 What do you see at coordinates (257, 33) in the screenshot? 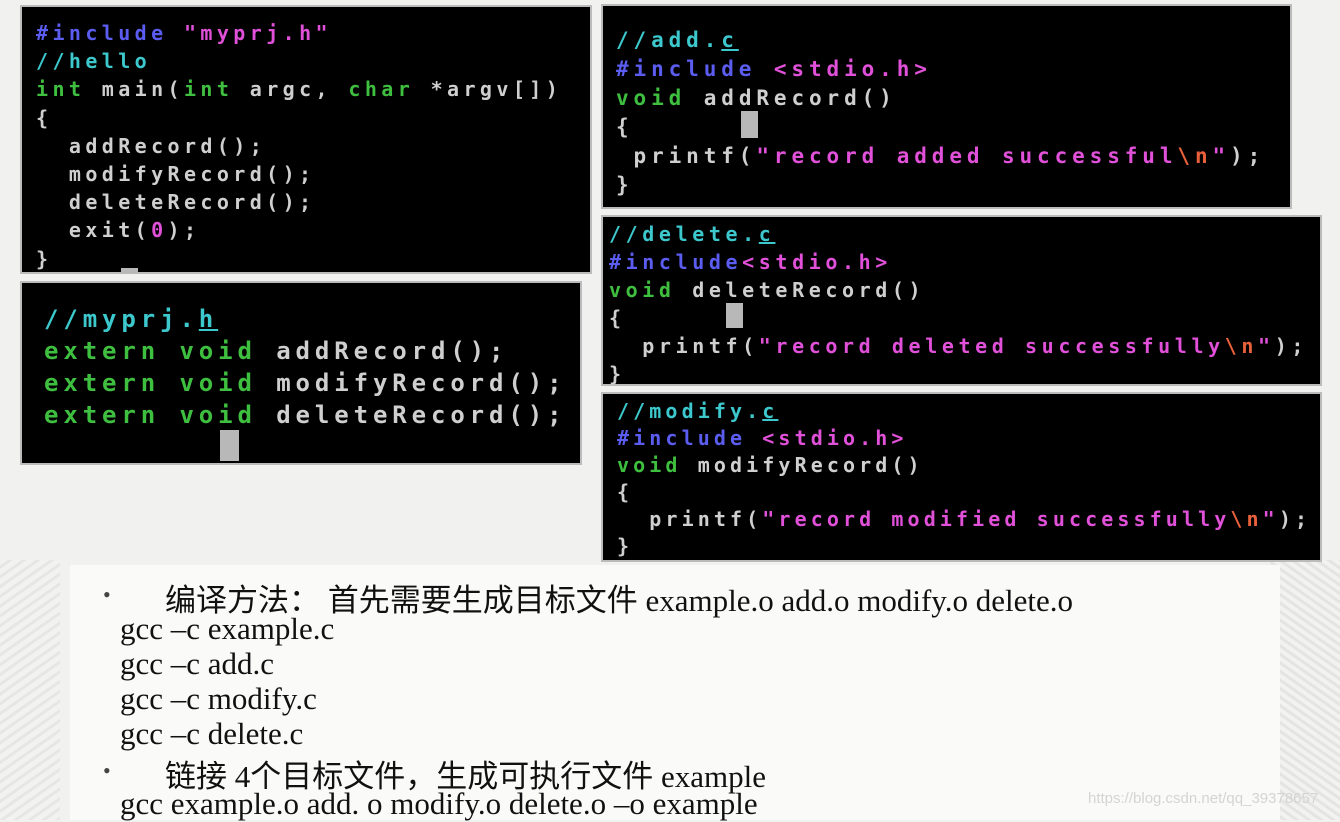
I see `code-token: "myprj.h"` at bounding box center [257, 33].